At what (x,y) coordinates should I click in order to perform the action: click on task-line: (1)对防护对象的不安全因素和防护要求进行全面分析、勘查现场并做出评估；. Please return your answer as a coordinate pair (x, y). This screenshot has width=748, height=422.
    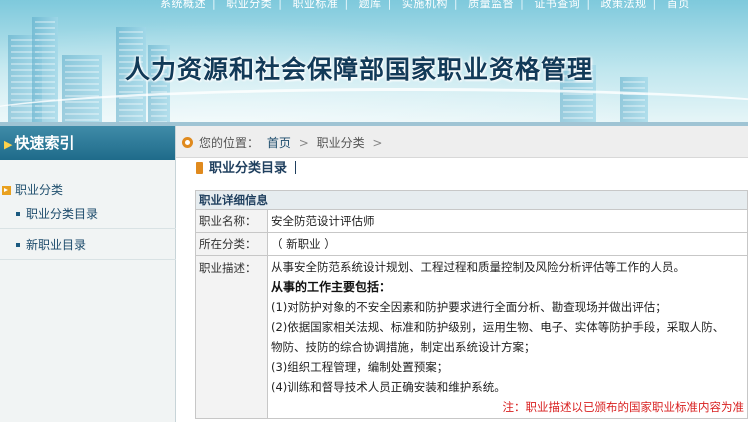
    Looking at the image, I should click on (469, 307).